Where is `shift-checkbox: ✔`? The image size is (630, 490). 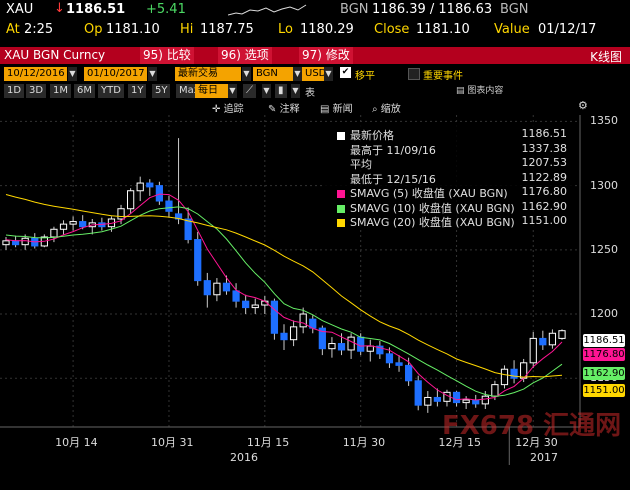
shift-checkbox: ✔ is located at coordinates (345, 72).